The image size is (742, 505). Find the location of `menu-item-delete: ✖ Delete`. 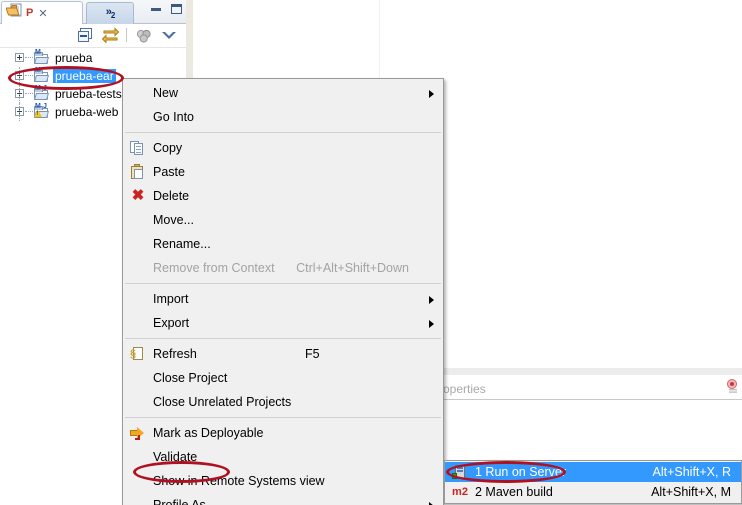

menu-item-delete: ✖ Delete is located at coordinates (283, 196).